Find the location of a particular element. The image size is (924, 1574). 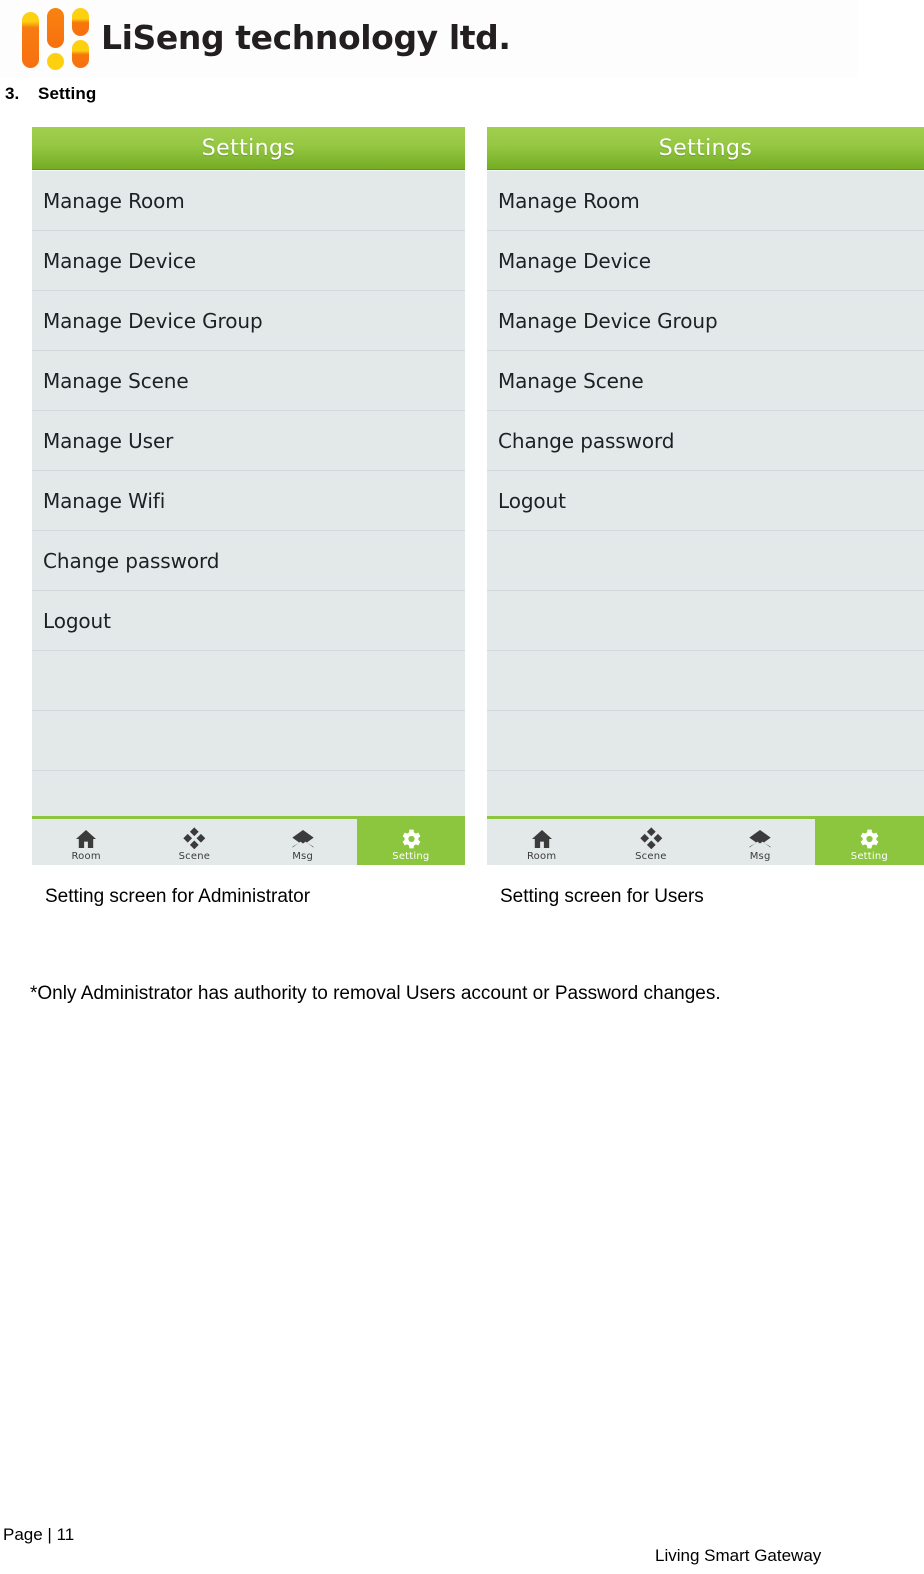

caption-users: Setting screen for Users is located at coordinates (602, 896).